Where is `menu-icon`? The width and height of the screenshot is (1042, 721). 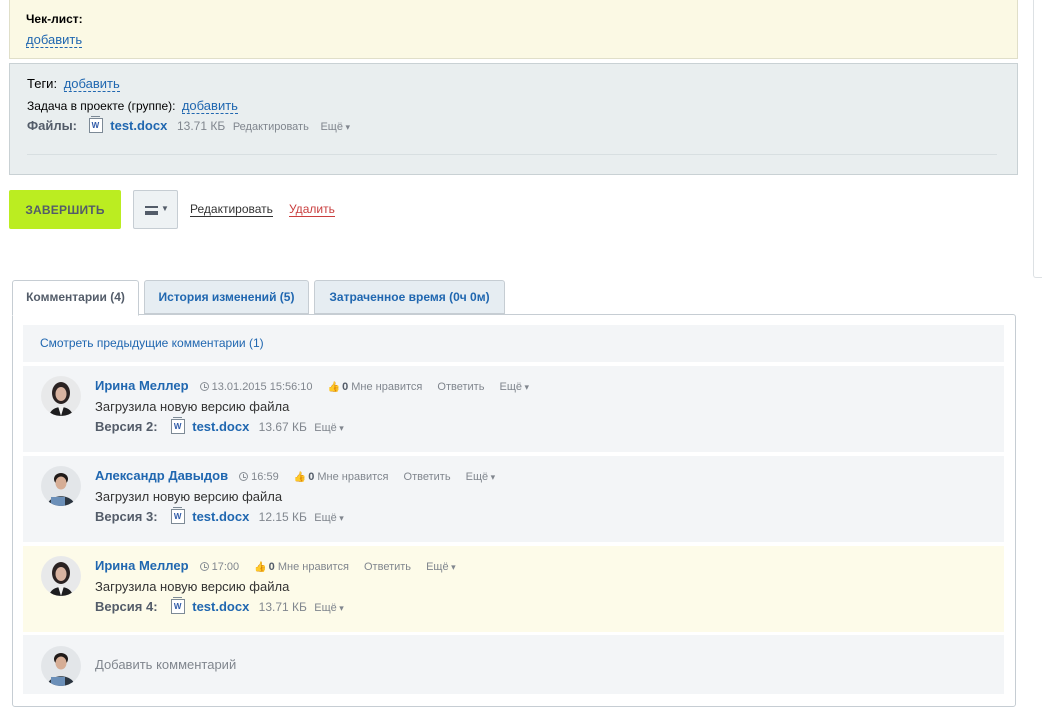 menu-icon is located at coordinates (151, 210).